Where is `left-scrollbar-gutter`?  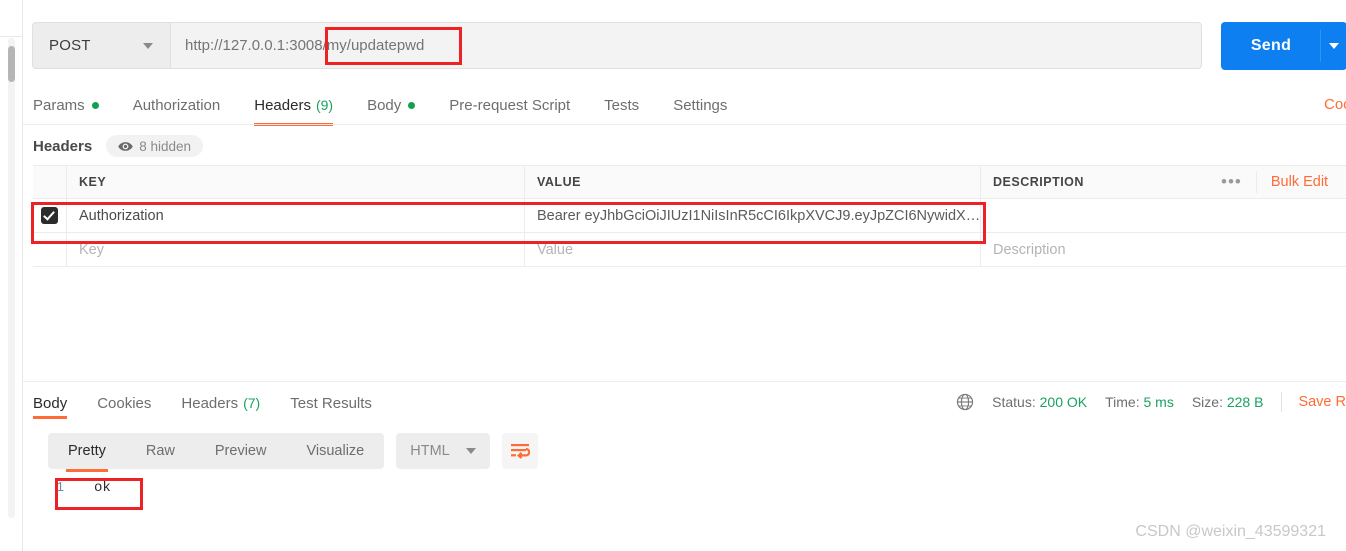 left-scrollbar-gutter is located at coordinates (11, 275).